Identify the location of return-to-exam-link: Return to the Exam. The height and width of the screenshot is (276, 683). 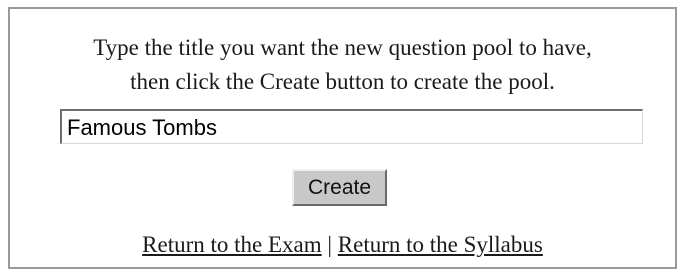
(232, 244).